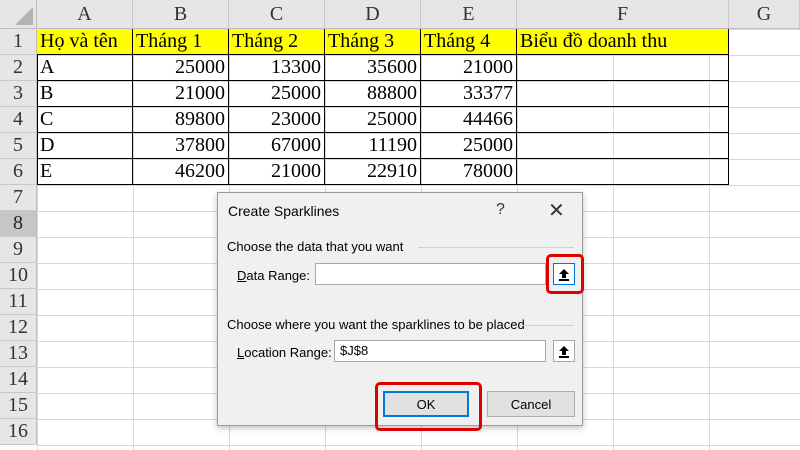  Describe the element at coordinates (277, 120) in the screenshot. I see `table-cell: 23000` at that location.